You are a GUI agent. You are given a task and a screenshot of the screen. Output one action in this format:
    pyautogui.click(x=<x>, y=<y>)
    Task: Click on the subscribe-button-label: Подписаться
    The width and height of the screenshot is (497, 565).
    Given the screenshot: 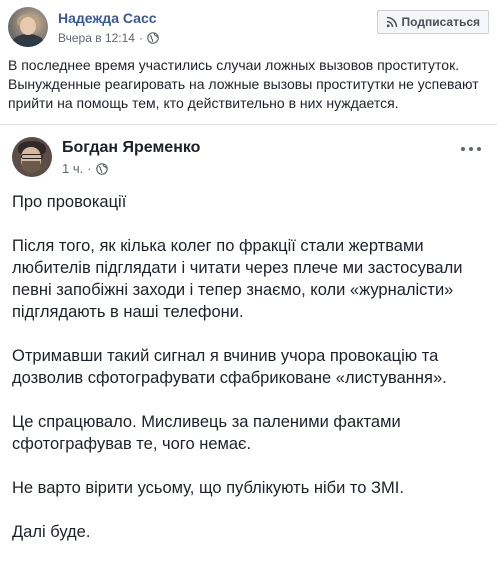 What is the action you would take?
    pyautogui.click(x=440, y=22)
    